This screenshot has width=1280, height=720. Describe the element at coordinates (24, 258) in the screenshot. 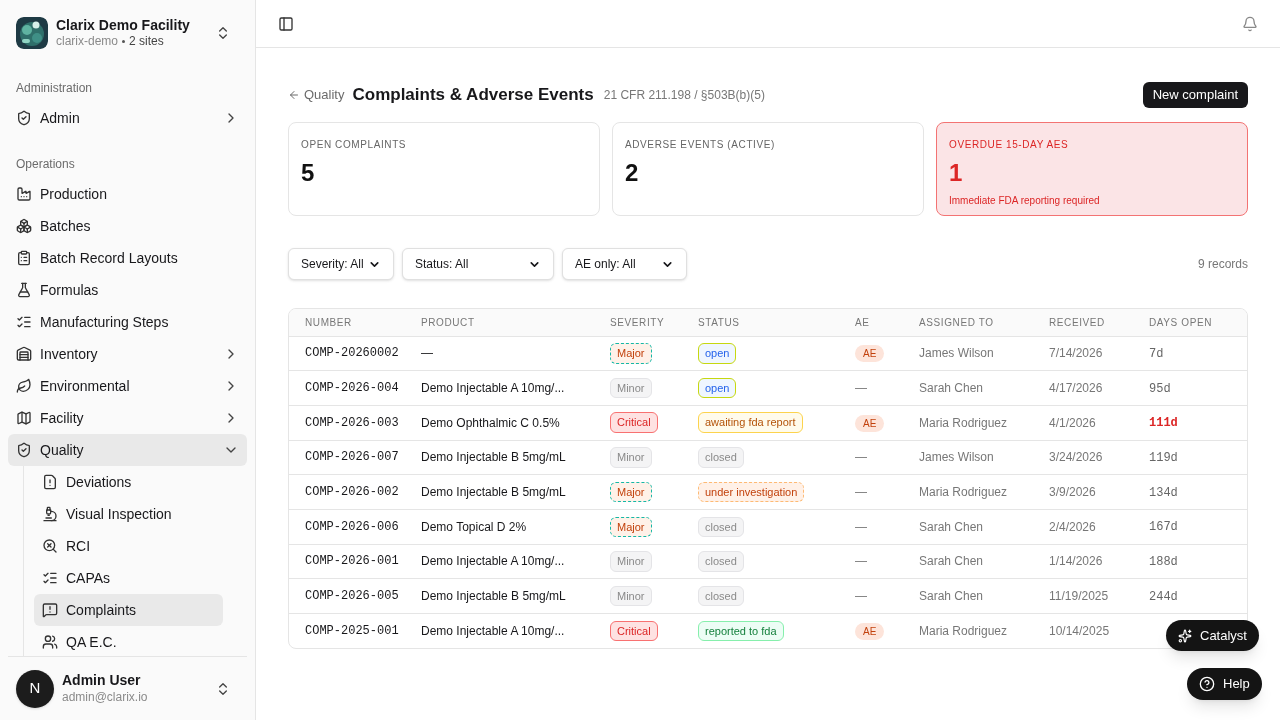

I see `clipboard-icon` at that location.